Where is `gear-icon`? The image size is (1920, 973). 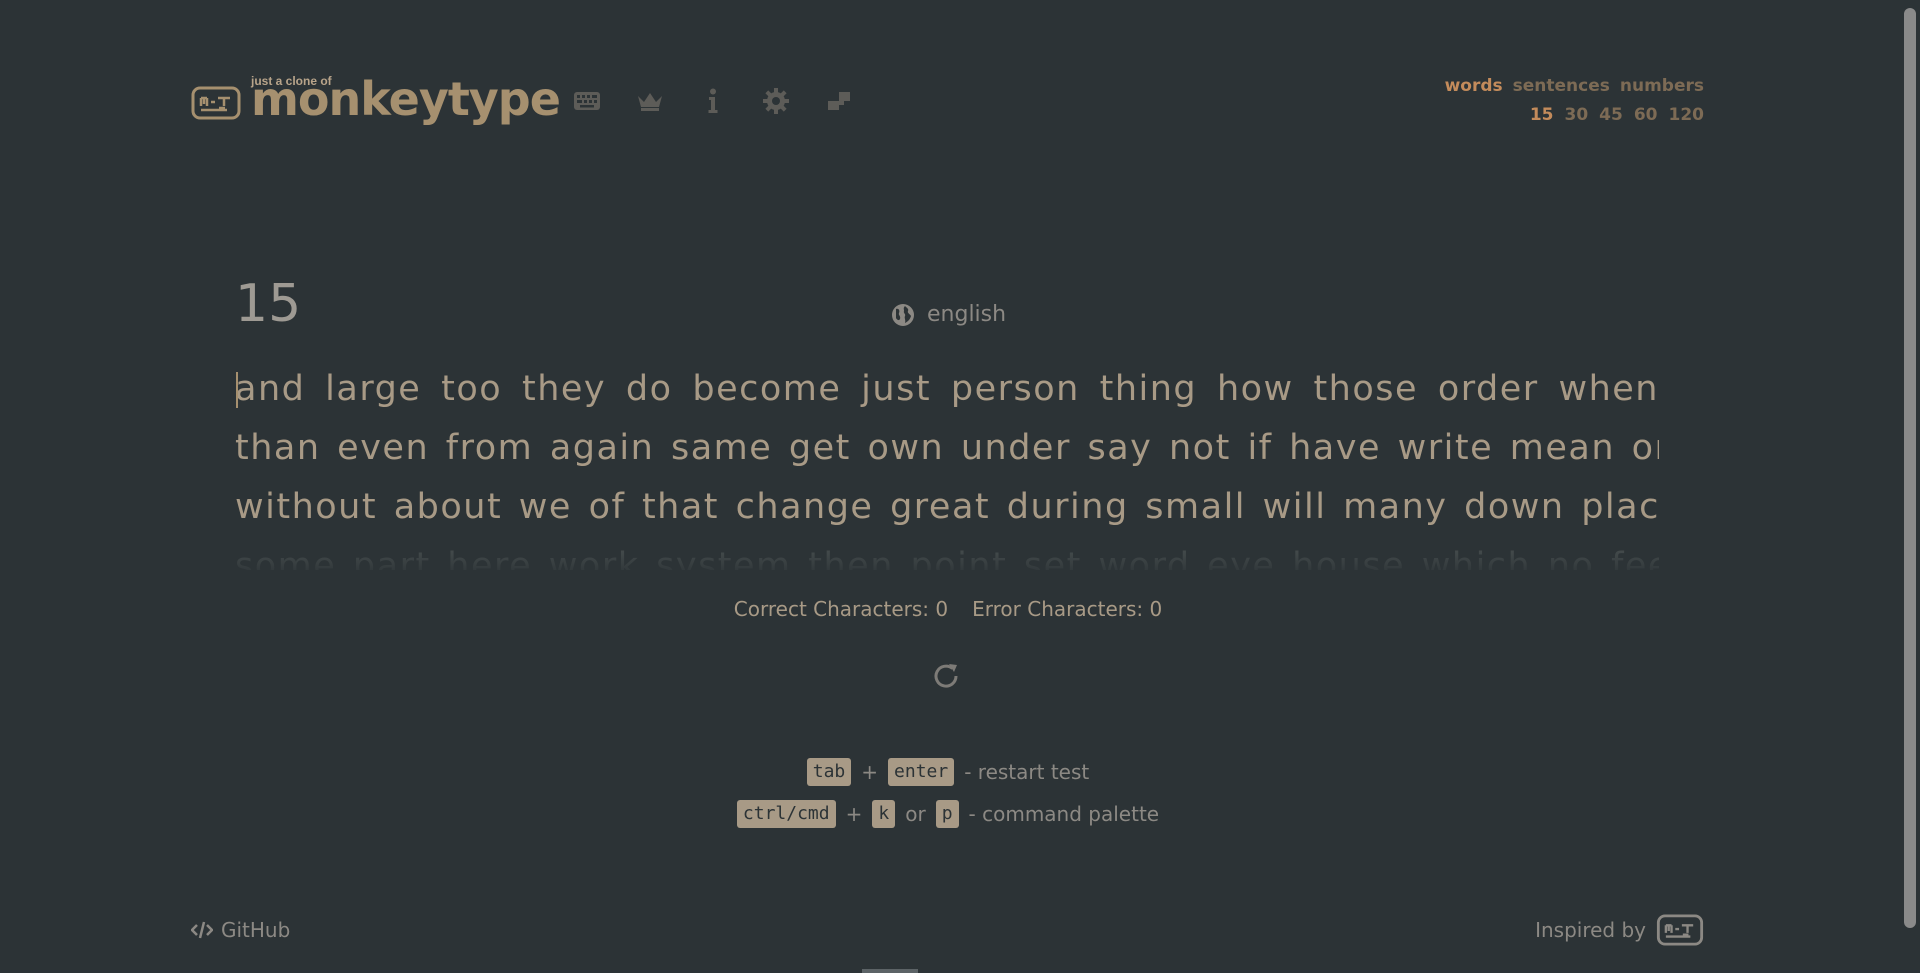 gear-icon is located at coordinates (776, 101).